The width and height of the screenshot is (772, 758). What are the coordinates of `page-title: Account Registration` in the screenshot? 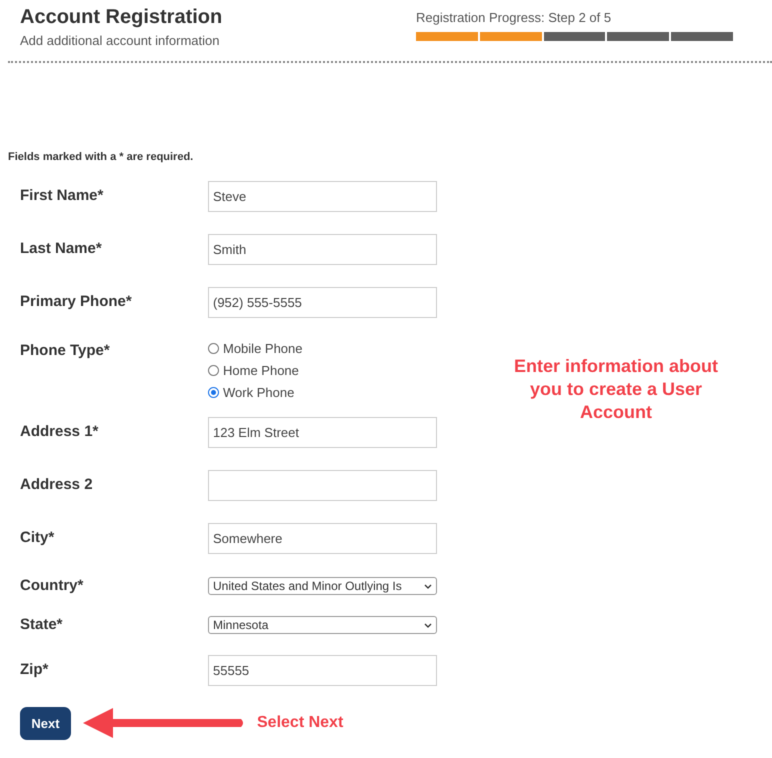 It's located at (121, 17).